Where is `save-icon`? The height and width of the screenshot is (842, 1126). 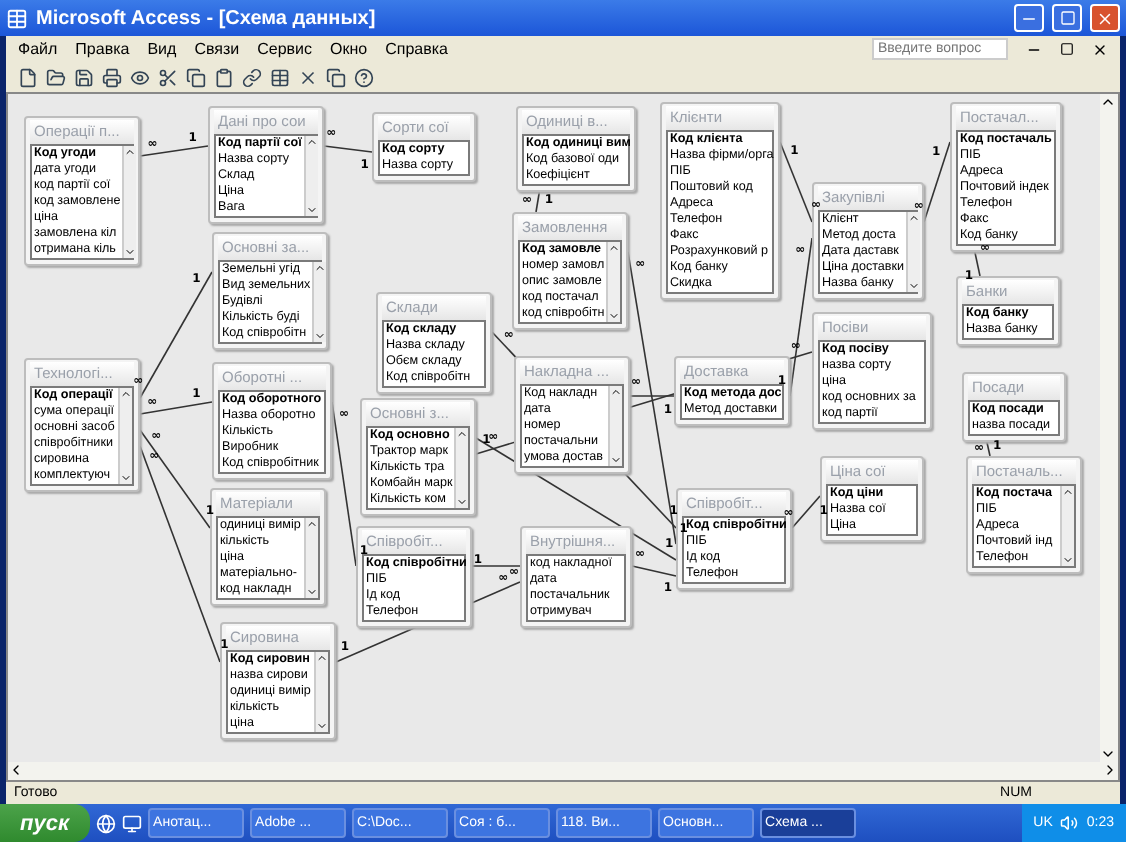 save-icon is located at coordinates (84, 77).